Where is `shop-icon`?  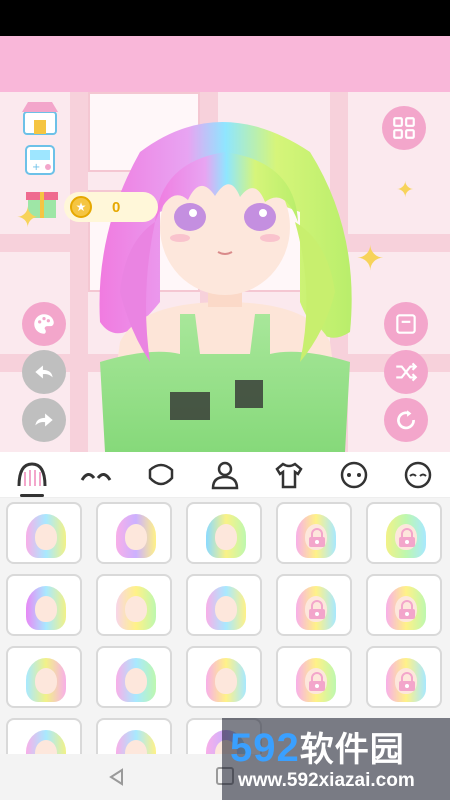 shop-icon is located at coordinates (40, 118).